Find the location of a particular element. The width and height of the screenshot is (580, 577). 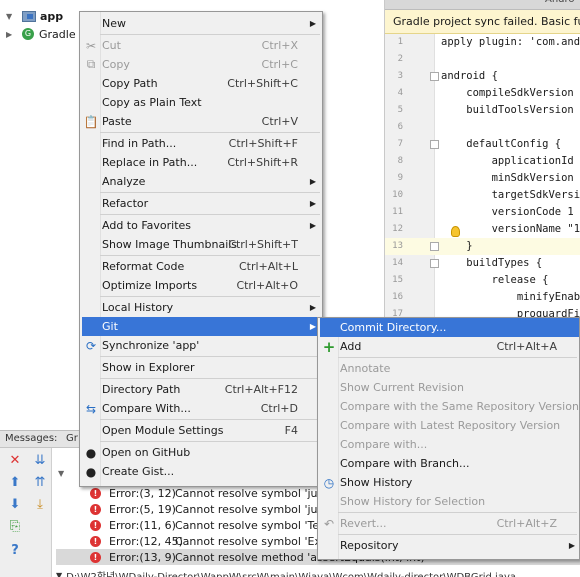

menu-item-label: Copy is located at coordinates (116, 64).